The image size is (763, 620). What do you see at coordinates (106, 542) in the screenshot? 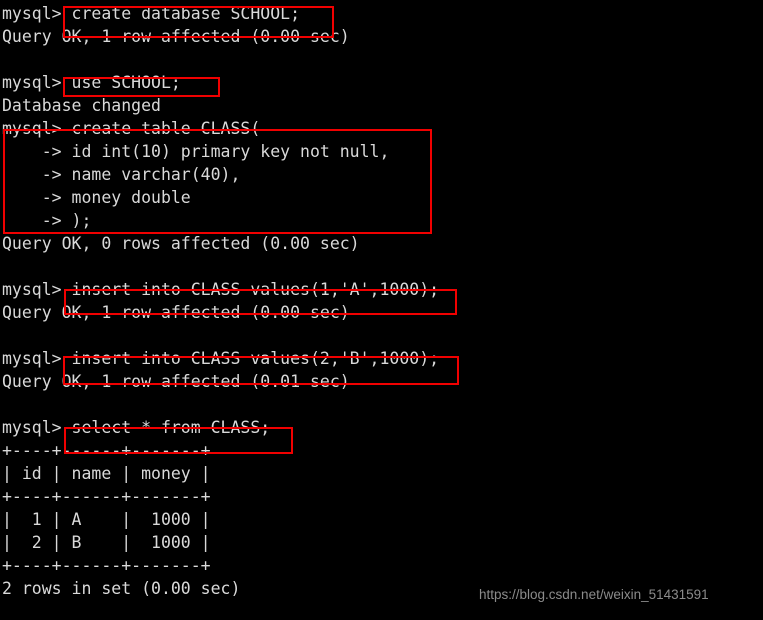
I see `terminal-table-row: | 2 | B | 1000 |` at bounding box center [106, 542].